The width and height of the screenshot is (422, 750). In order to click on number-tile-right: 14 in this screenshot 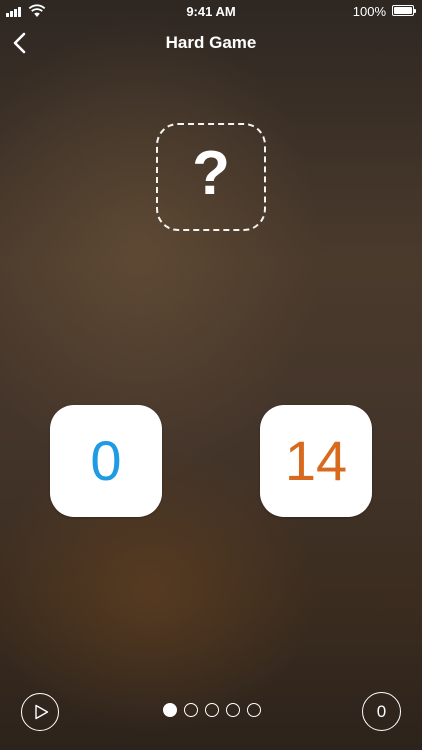, I will do `click(316, 461)`.